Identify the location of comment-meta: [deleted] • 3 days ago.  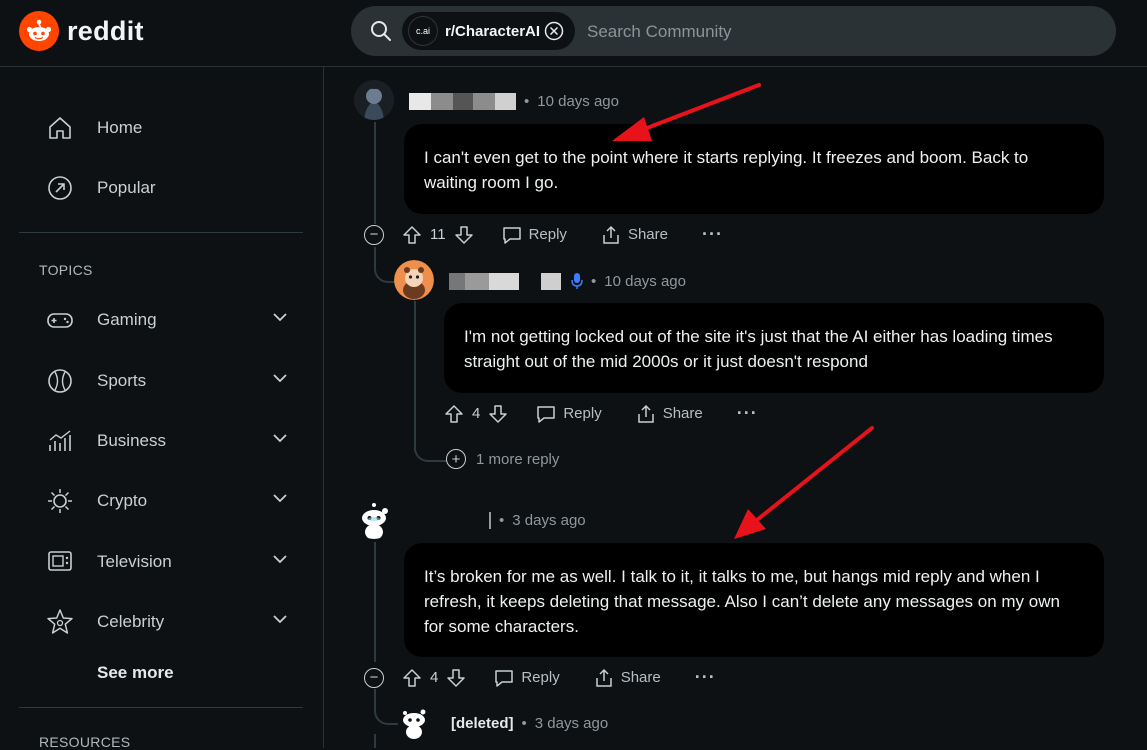
(529, 723).